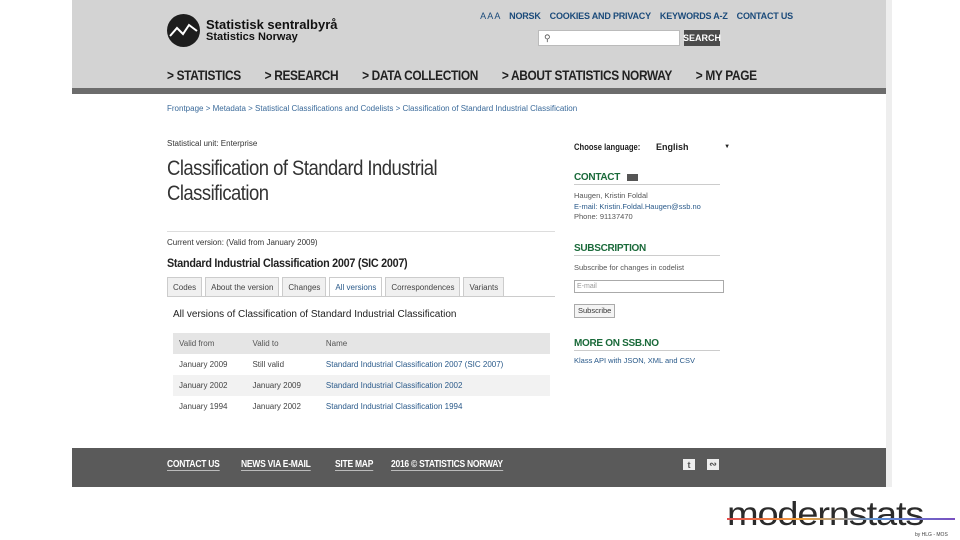 The width and height of the screenshot is (960, 540). I want to click on tab-correspondences: Correspondences, so click(423, 287).